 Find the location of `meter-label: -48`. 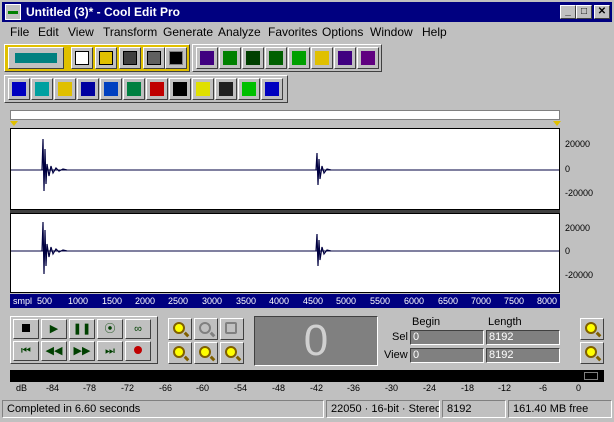

meter-label: -48 is located at coordinates (279, 388).